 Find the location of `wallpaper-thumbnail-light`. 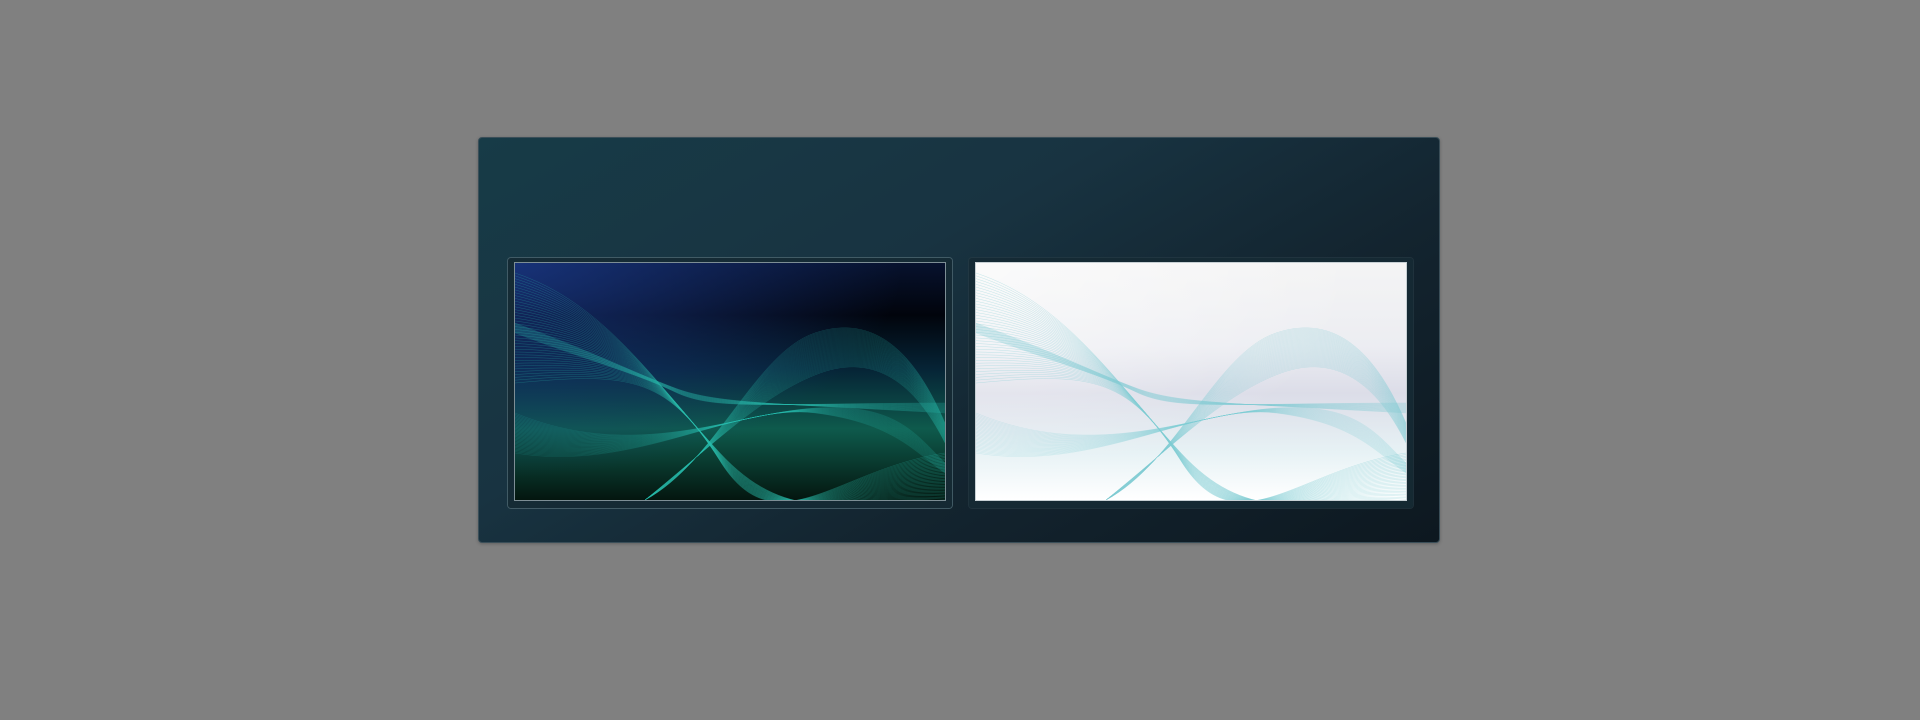

wallpaper-thumbnail-light is located at coordinates (1191, 381).